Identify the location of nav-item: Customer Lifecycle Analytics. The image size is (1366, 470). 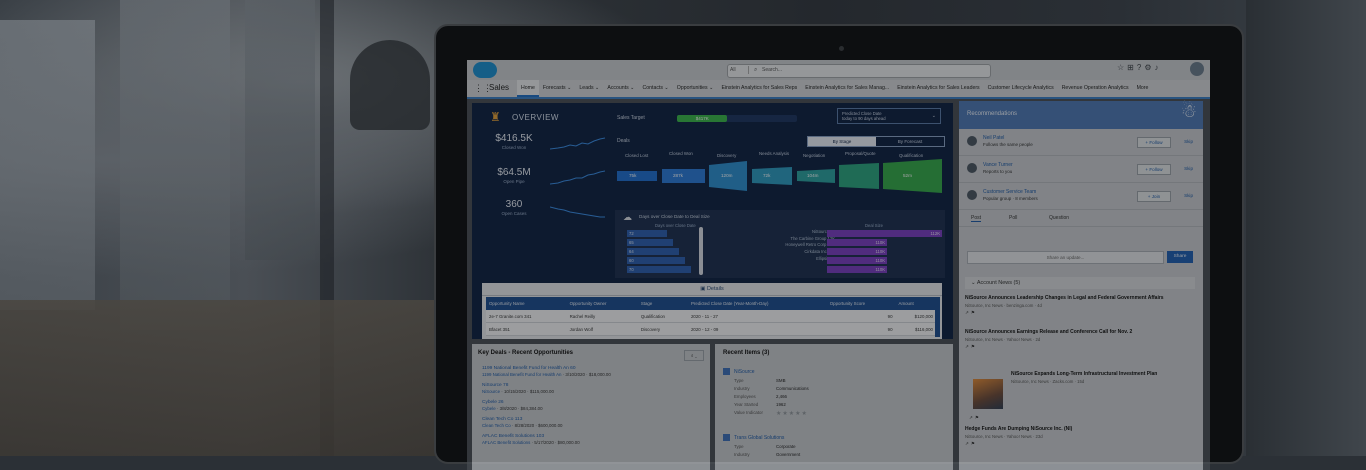
(1021, 88).